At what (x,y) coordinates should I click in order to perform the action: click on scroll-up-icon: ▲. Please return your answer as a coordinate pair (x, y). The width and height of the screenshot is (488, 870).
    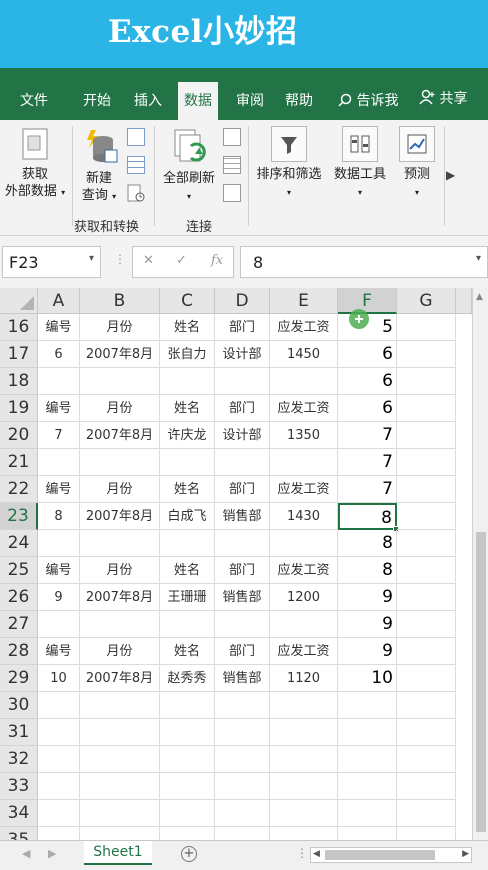
    Looking at the image, I should click on (479, 297).